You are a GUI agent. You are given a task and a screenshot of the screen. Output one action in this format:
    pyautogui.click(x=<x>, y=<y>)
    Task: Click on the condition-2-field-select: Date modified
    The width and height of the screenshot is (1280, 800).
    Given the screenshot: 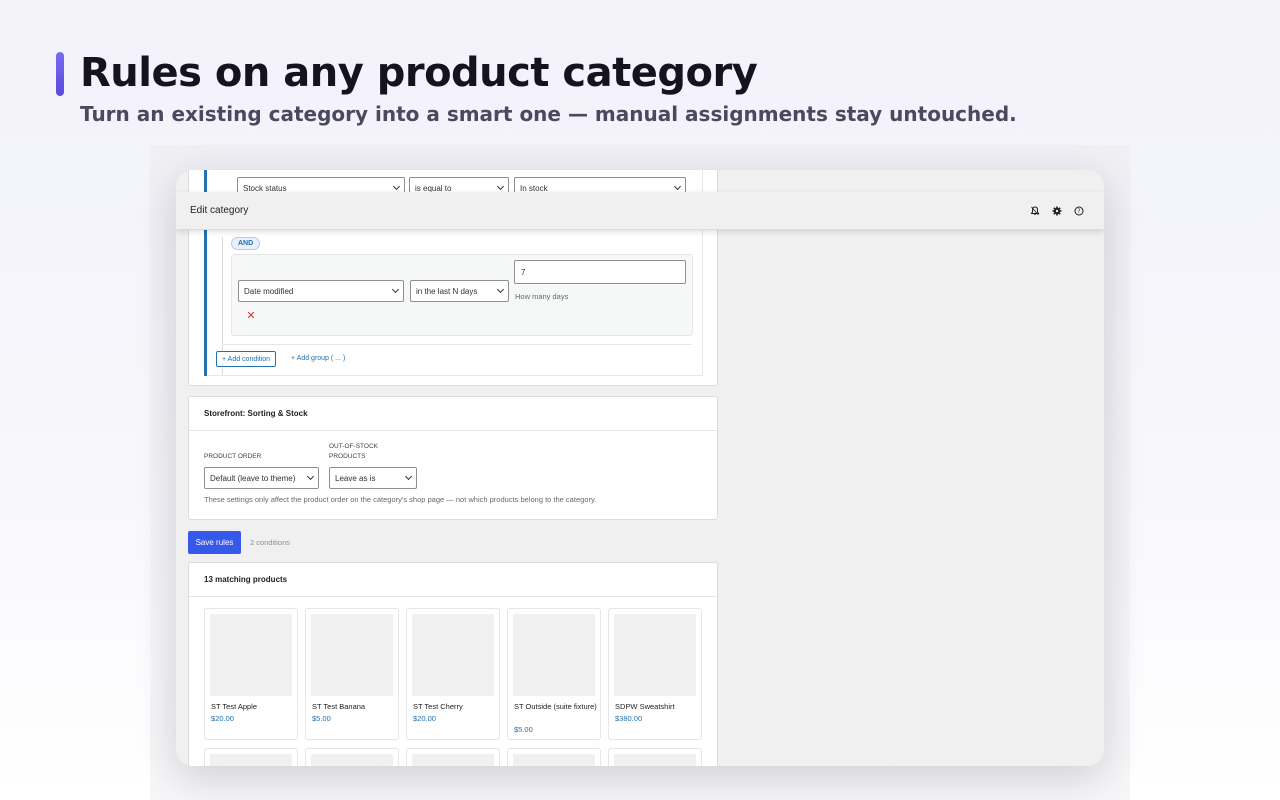 What is the action you would take?
    pyautogui.click(x=321, y=291)
    